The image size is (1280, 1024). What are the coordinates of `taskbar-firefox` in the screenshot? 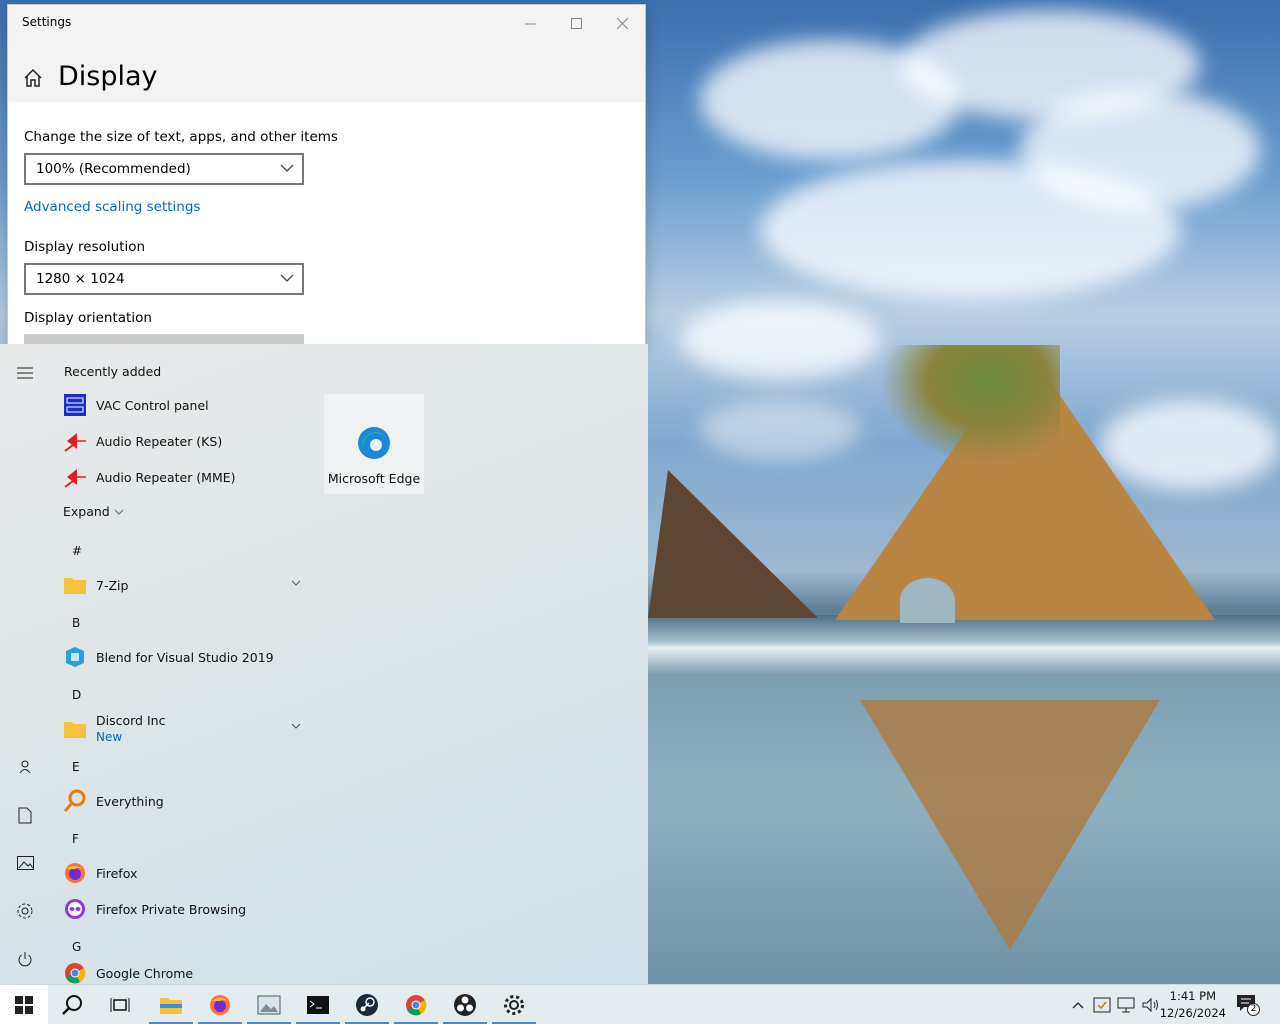 It's located at (220, 1004).